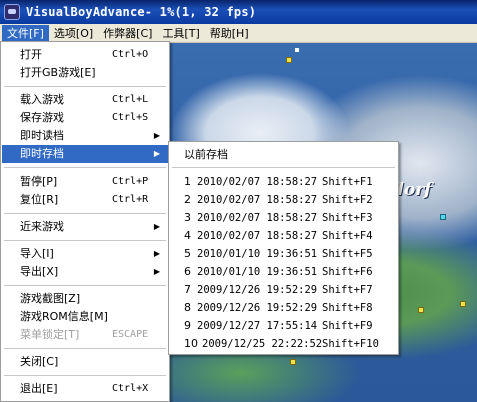  Describe the element at coordinates (39, 181) in the screenshot. I see `menu-item-label: 暂停[P]` at that location.